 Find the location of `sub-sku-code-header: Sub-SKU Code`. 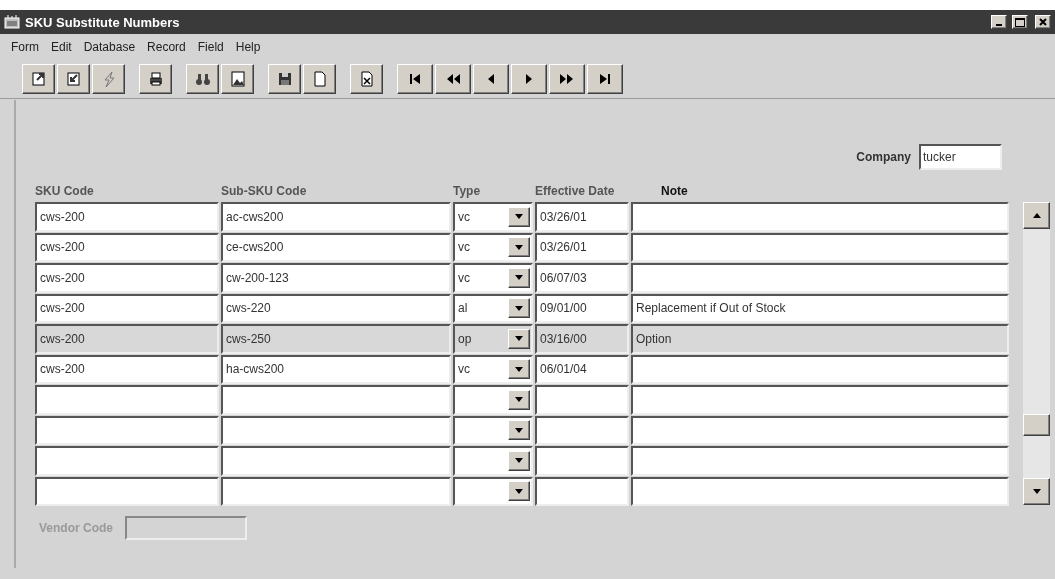

sub-sku-code-header: Sub-SKU Code is located at coordinates (264, 191).